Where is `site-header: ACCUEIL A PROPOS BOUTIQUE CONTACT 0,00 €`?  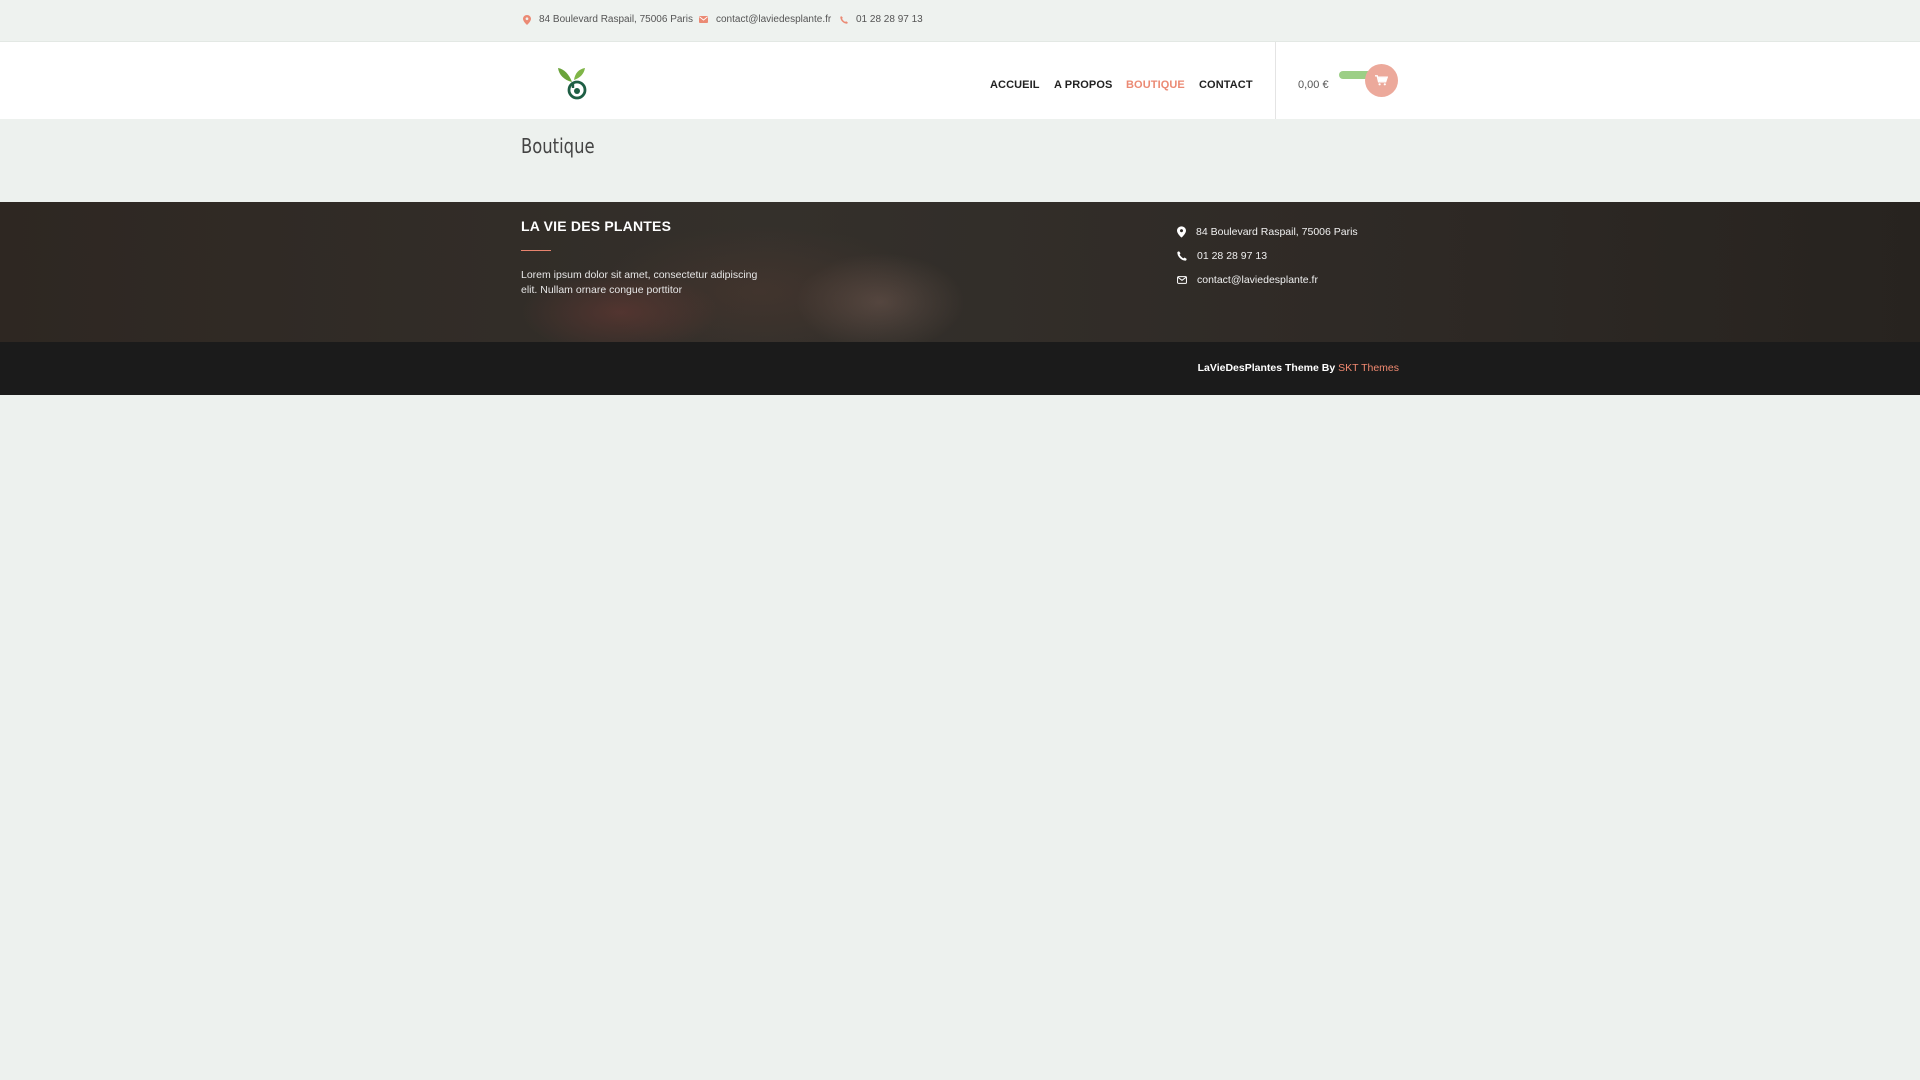
site-header: ACCUEIL A PROPOS BOUTIQUE CONTACT 0,00 € is located at coordinates (960, 80).